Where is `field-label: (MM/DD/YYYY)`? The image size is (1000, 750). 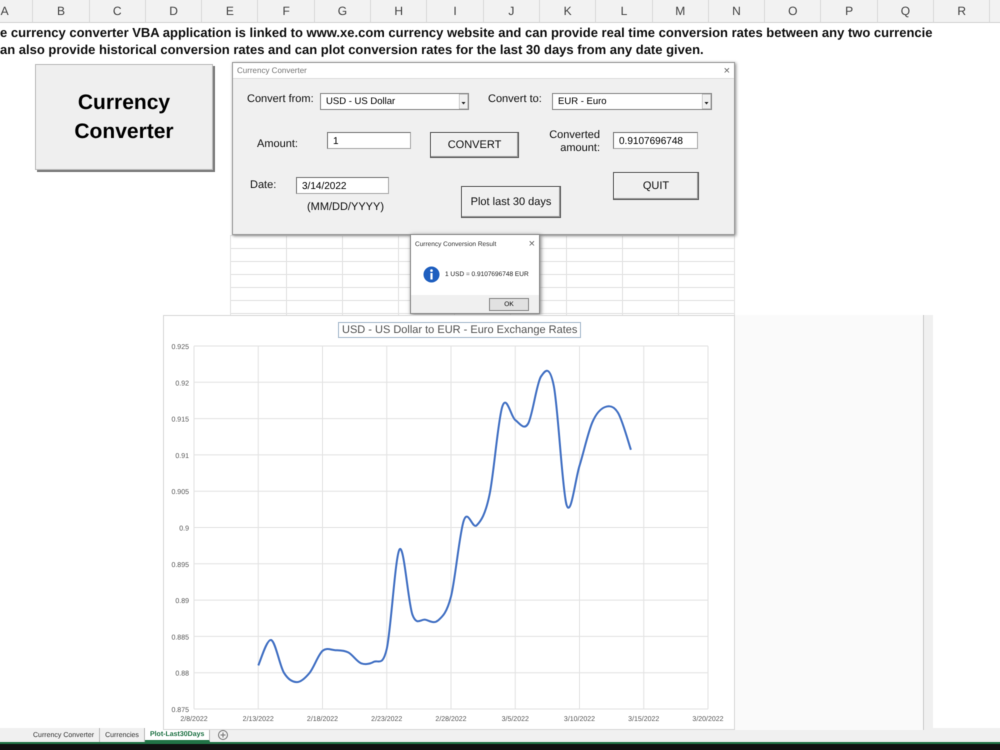
field-label: (MM/DD/YYYY) is located at coordinates (345, 207).